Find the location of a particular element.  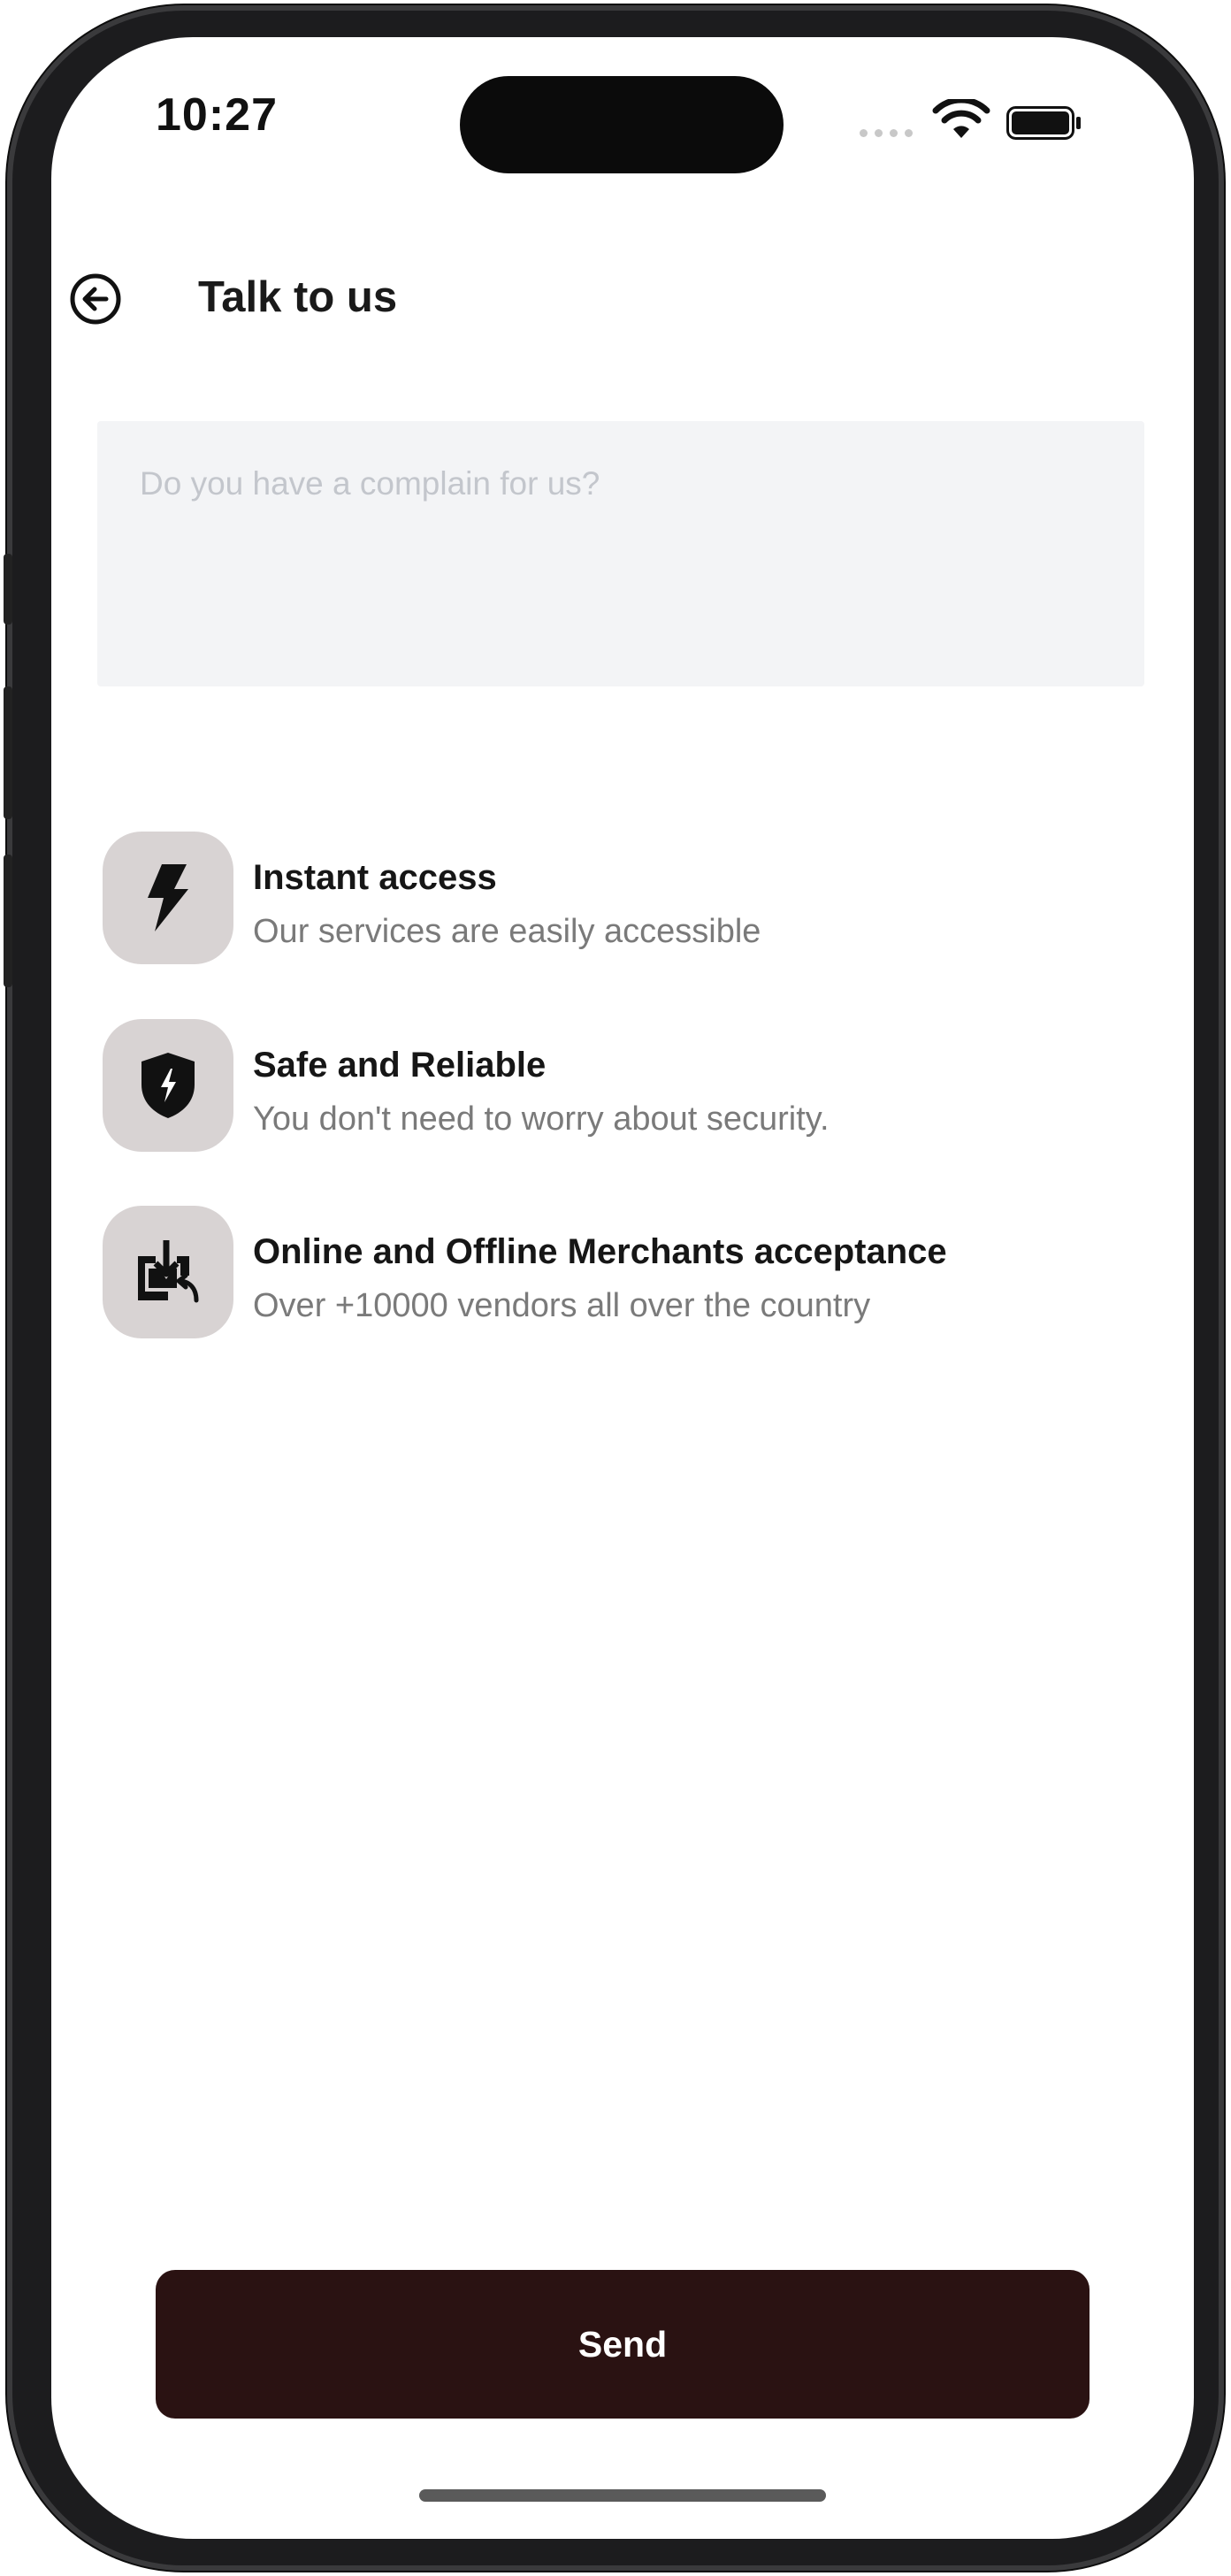

send-button: Send is located at coordinates (623, 2344).